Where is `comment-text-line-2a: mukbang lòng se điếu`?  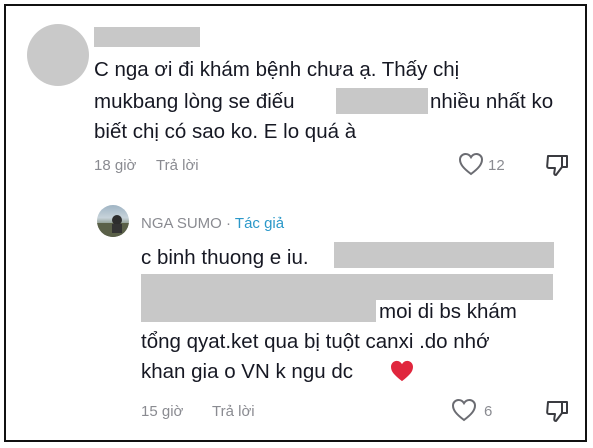
comment-text-line-2a: mukbang lòng se điếu is located at coordinates (194, 101).